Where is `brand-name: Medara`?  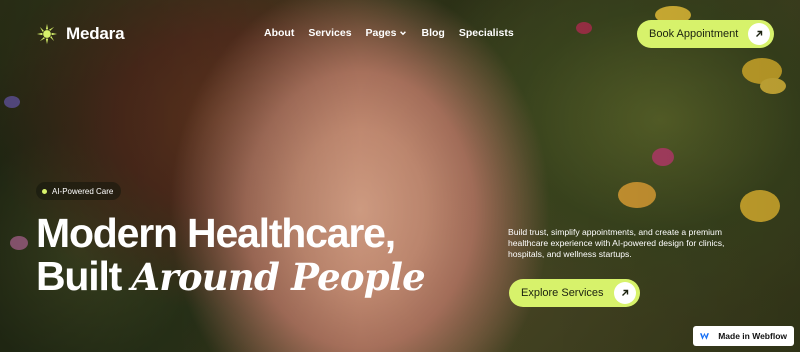 brand-name: Medara is located at coordinates (95, 33).